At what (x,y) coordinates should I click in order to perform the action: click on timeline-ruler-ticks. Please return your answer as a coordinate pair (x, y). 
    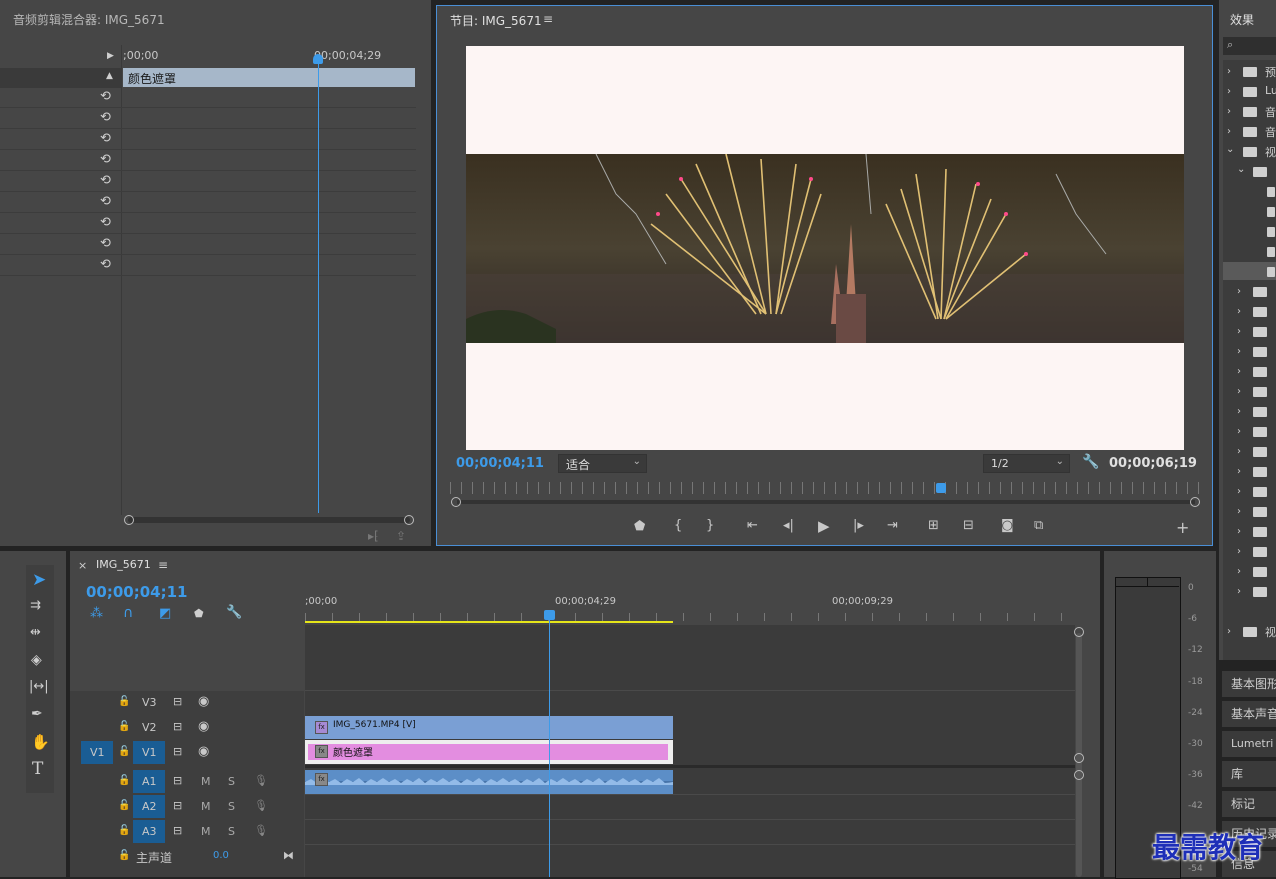
    Looking at the image, I should click on (690, 617).